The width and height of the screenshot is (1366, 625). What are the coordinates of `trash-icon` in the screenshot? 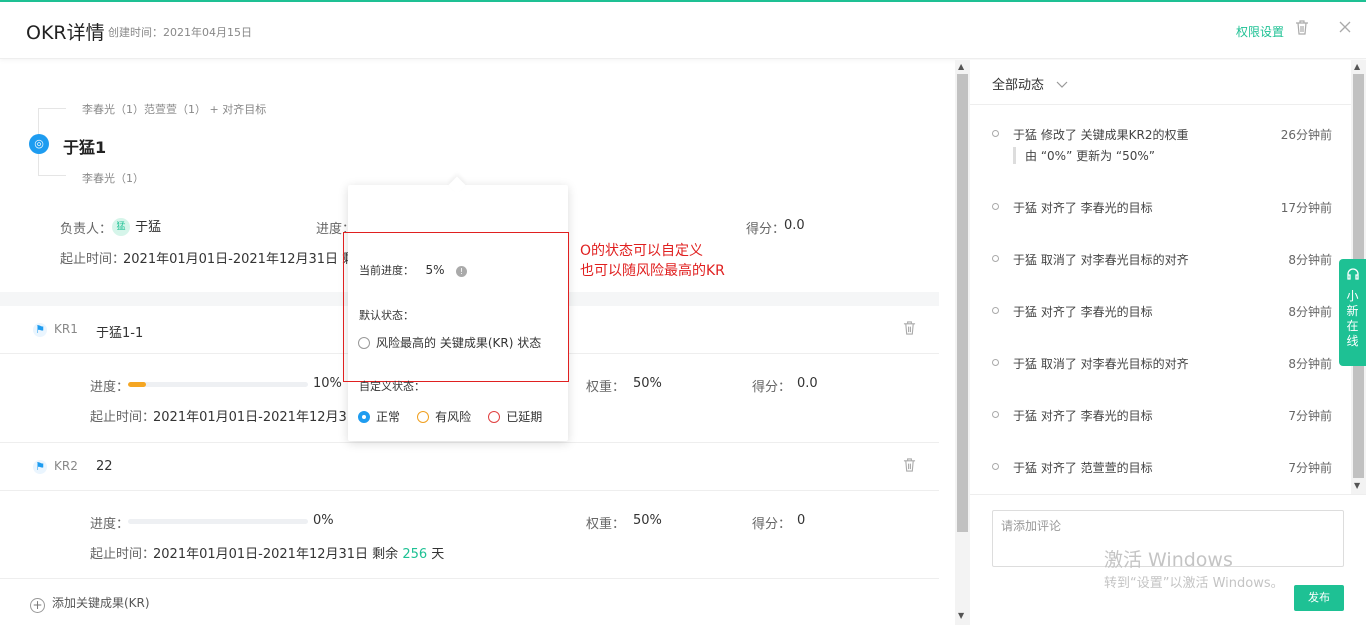 It's located at (1302, 28).